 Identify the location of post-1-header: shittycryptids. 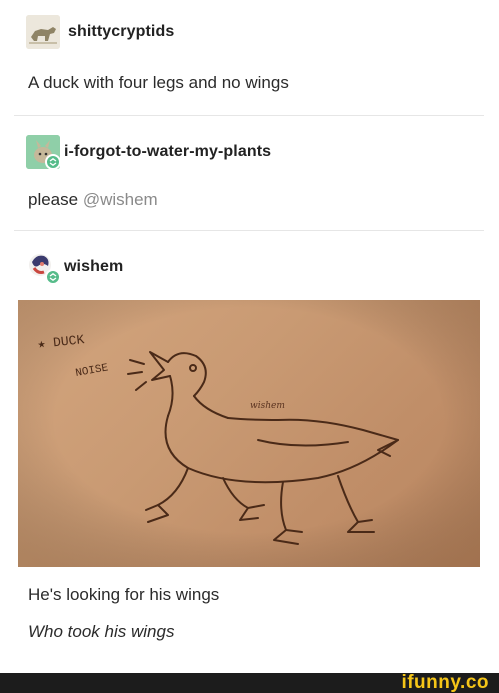
(100, 32).